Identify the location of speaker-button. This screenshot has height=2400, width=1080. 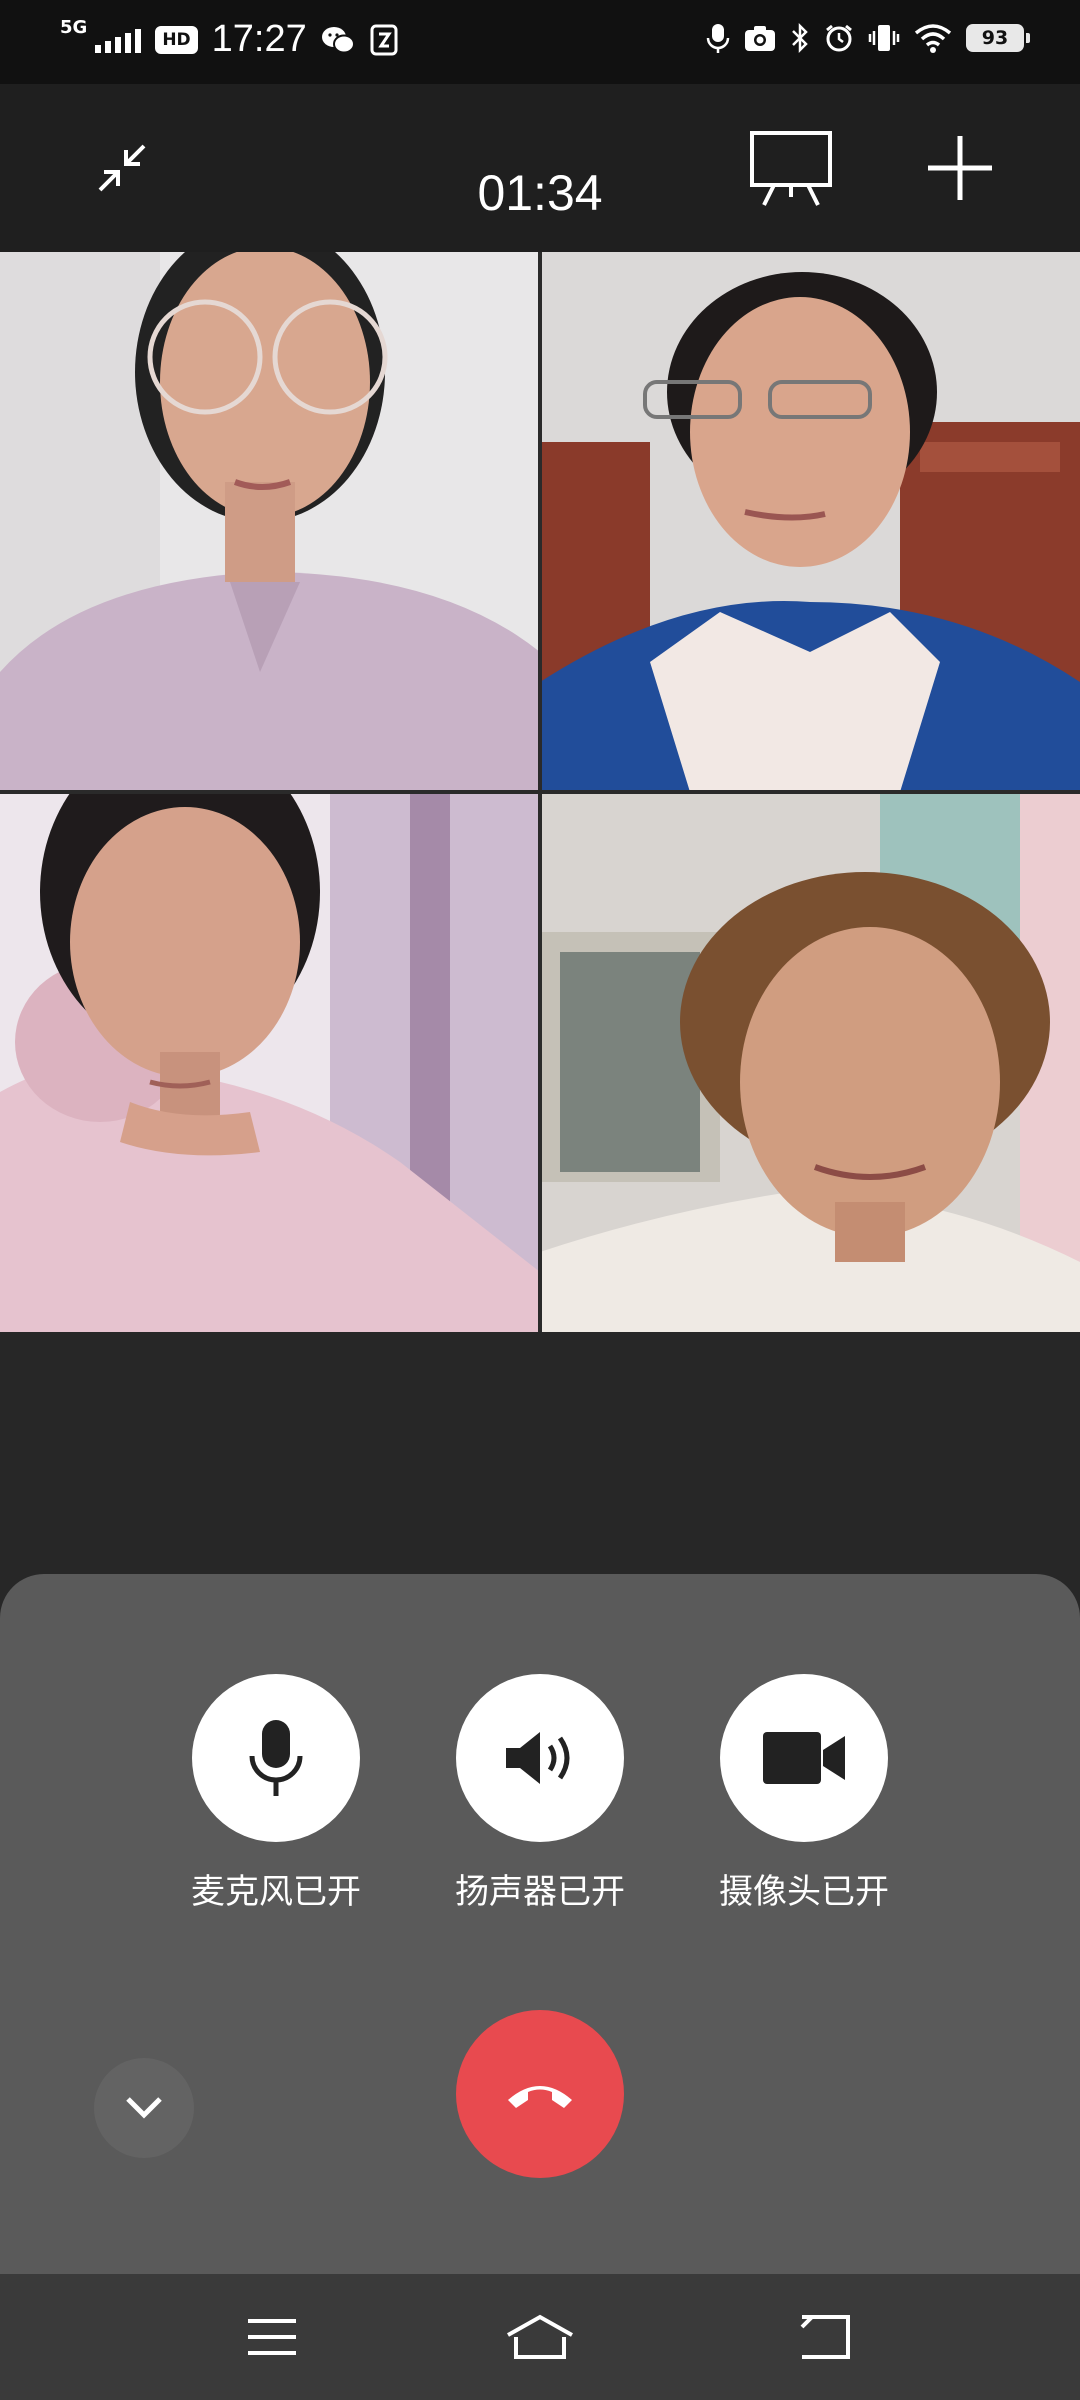
(540, 1758).